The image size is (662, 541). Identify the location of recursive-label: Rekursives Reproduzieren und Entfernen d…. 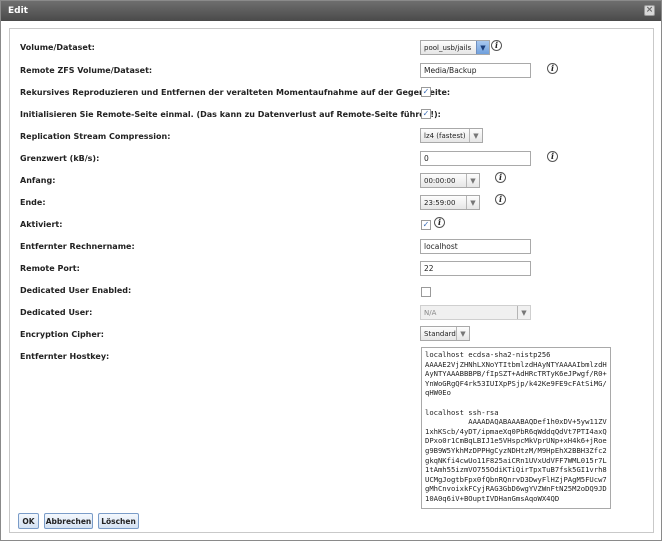
(235, 92).